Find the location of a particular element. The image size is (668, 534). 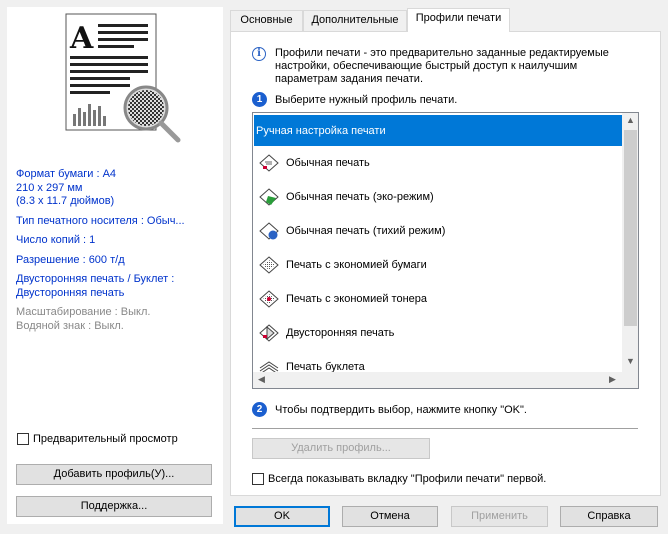

list-item-label: Обычная печать (тихий режим) is located at coordinates (366, 231).